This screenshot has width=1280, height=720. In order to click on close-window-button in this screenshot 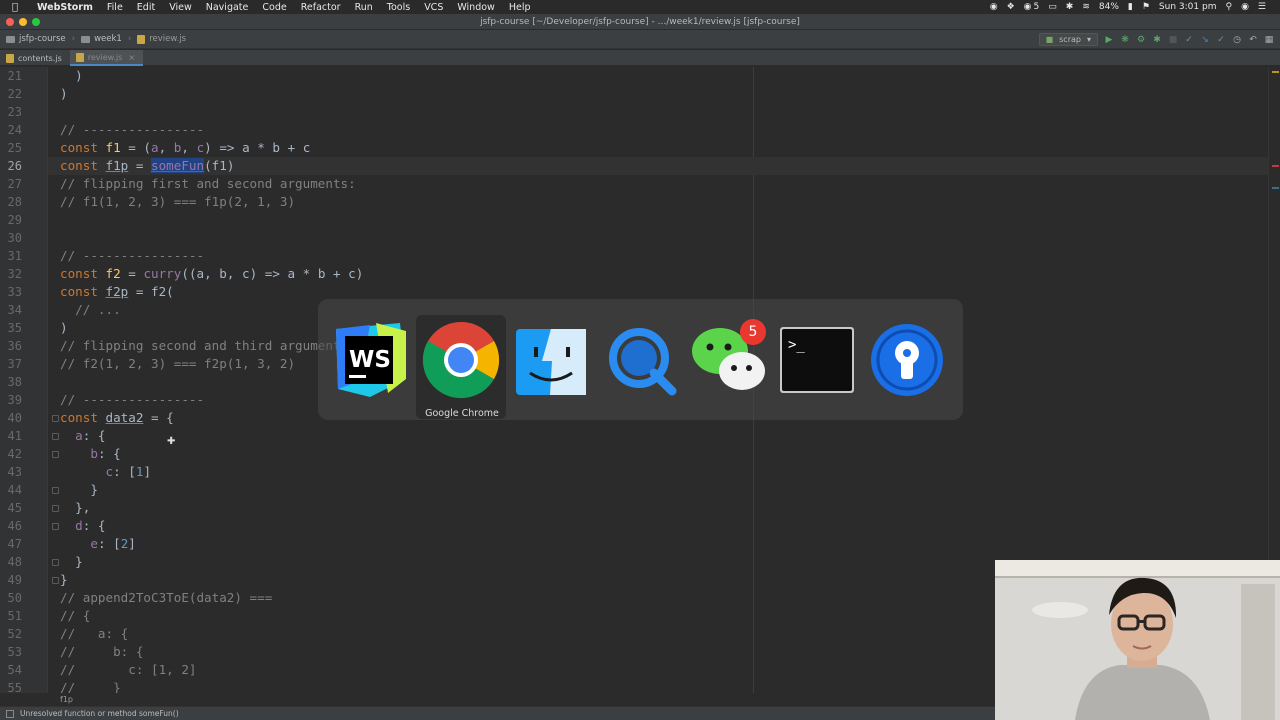, I will do `click(10, 22)`.